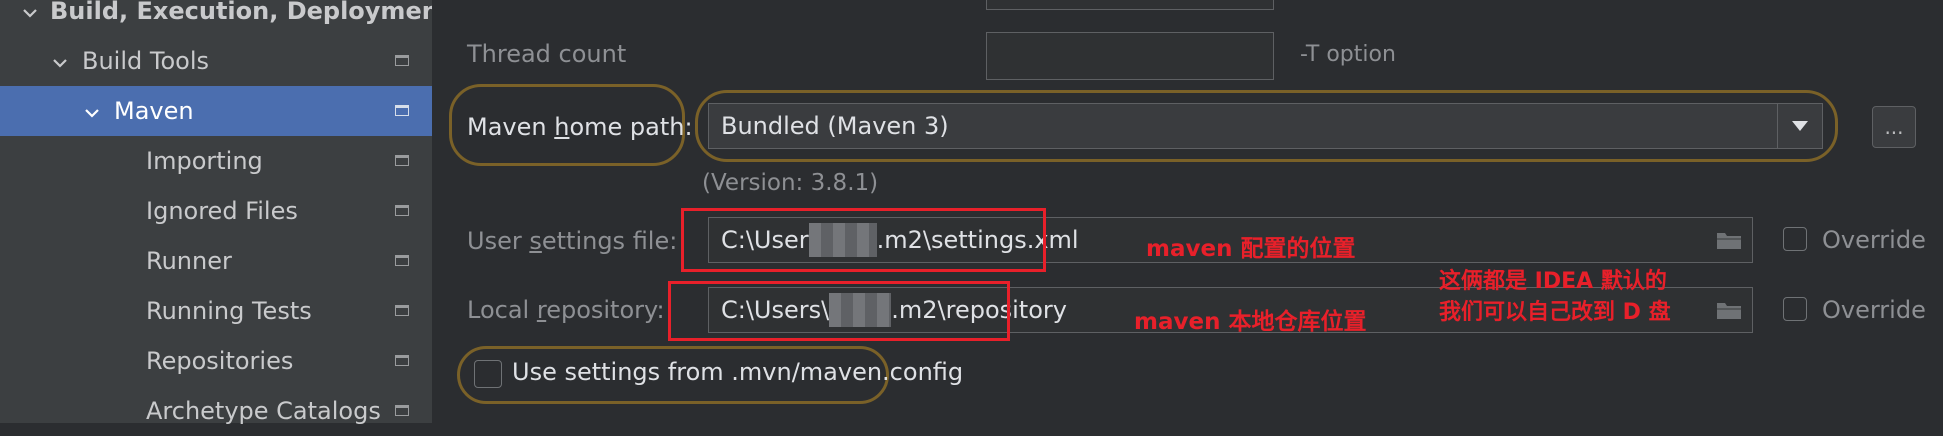 The height and width of the screenshot is (436, 1943). Describe the element at coordinates (566, 310) in the screenshot. I see `local-repository-label: Local repository:` at that location.